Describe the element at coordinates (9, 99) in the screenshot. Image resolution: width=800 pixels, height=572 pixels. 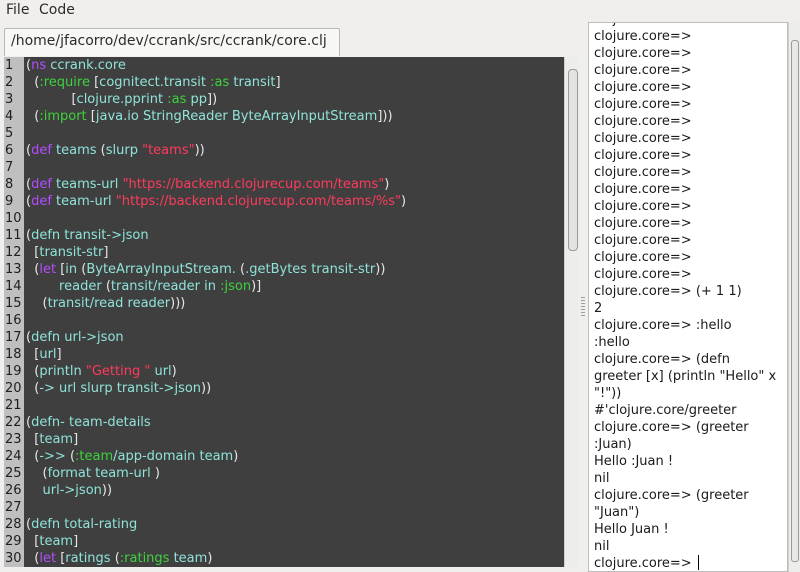
I see `line-number: 3` at that location.